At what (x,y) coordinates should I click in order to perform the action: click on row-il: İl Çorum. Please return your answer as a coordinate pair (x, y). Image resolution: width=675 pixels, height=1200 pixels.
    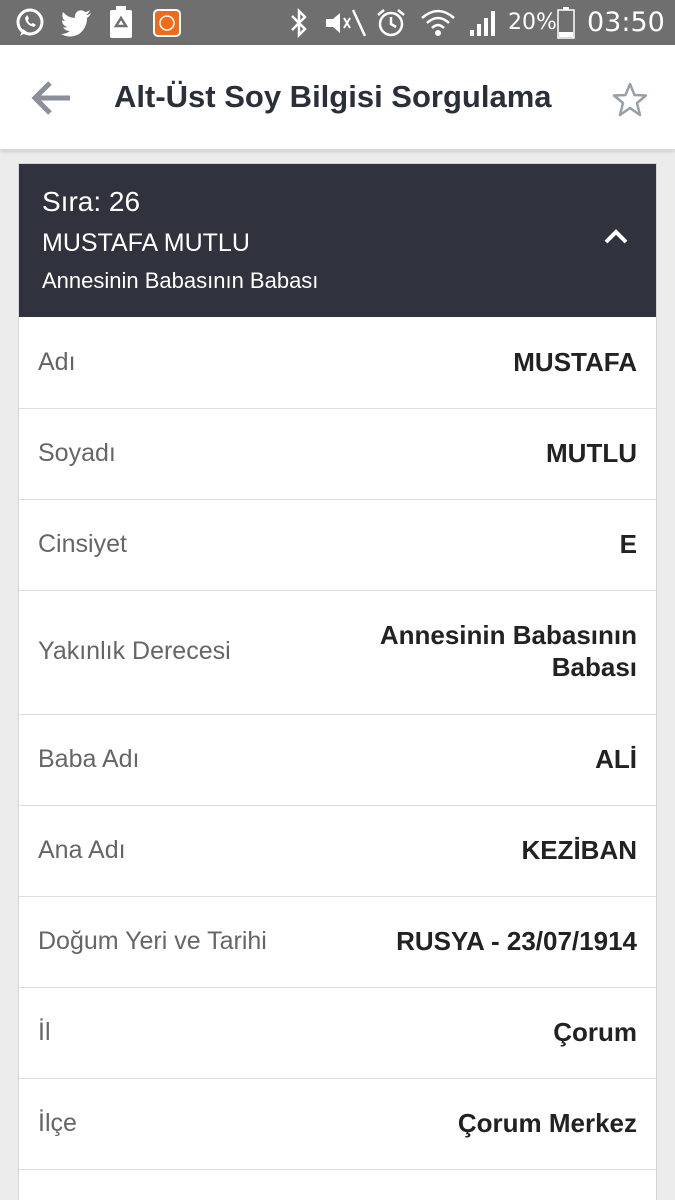
    Looking at the image, I should click on (337, 1033).